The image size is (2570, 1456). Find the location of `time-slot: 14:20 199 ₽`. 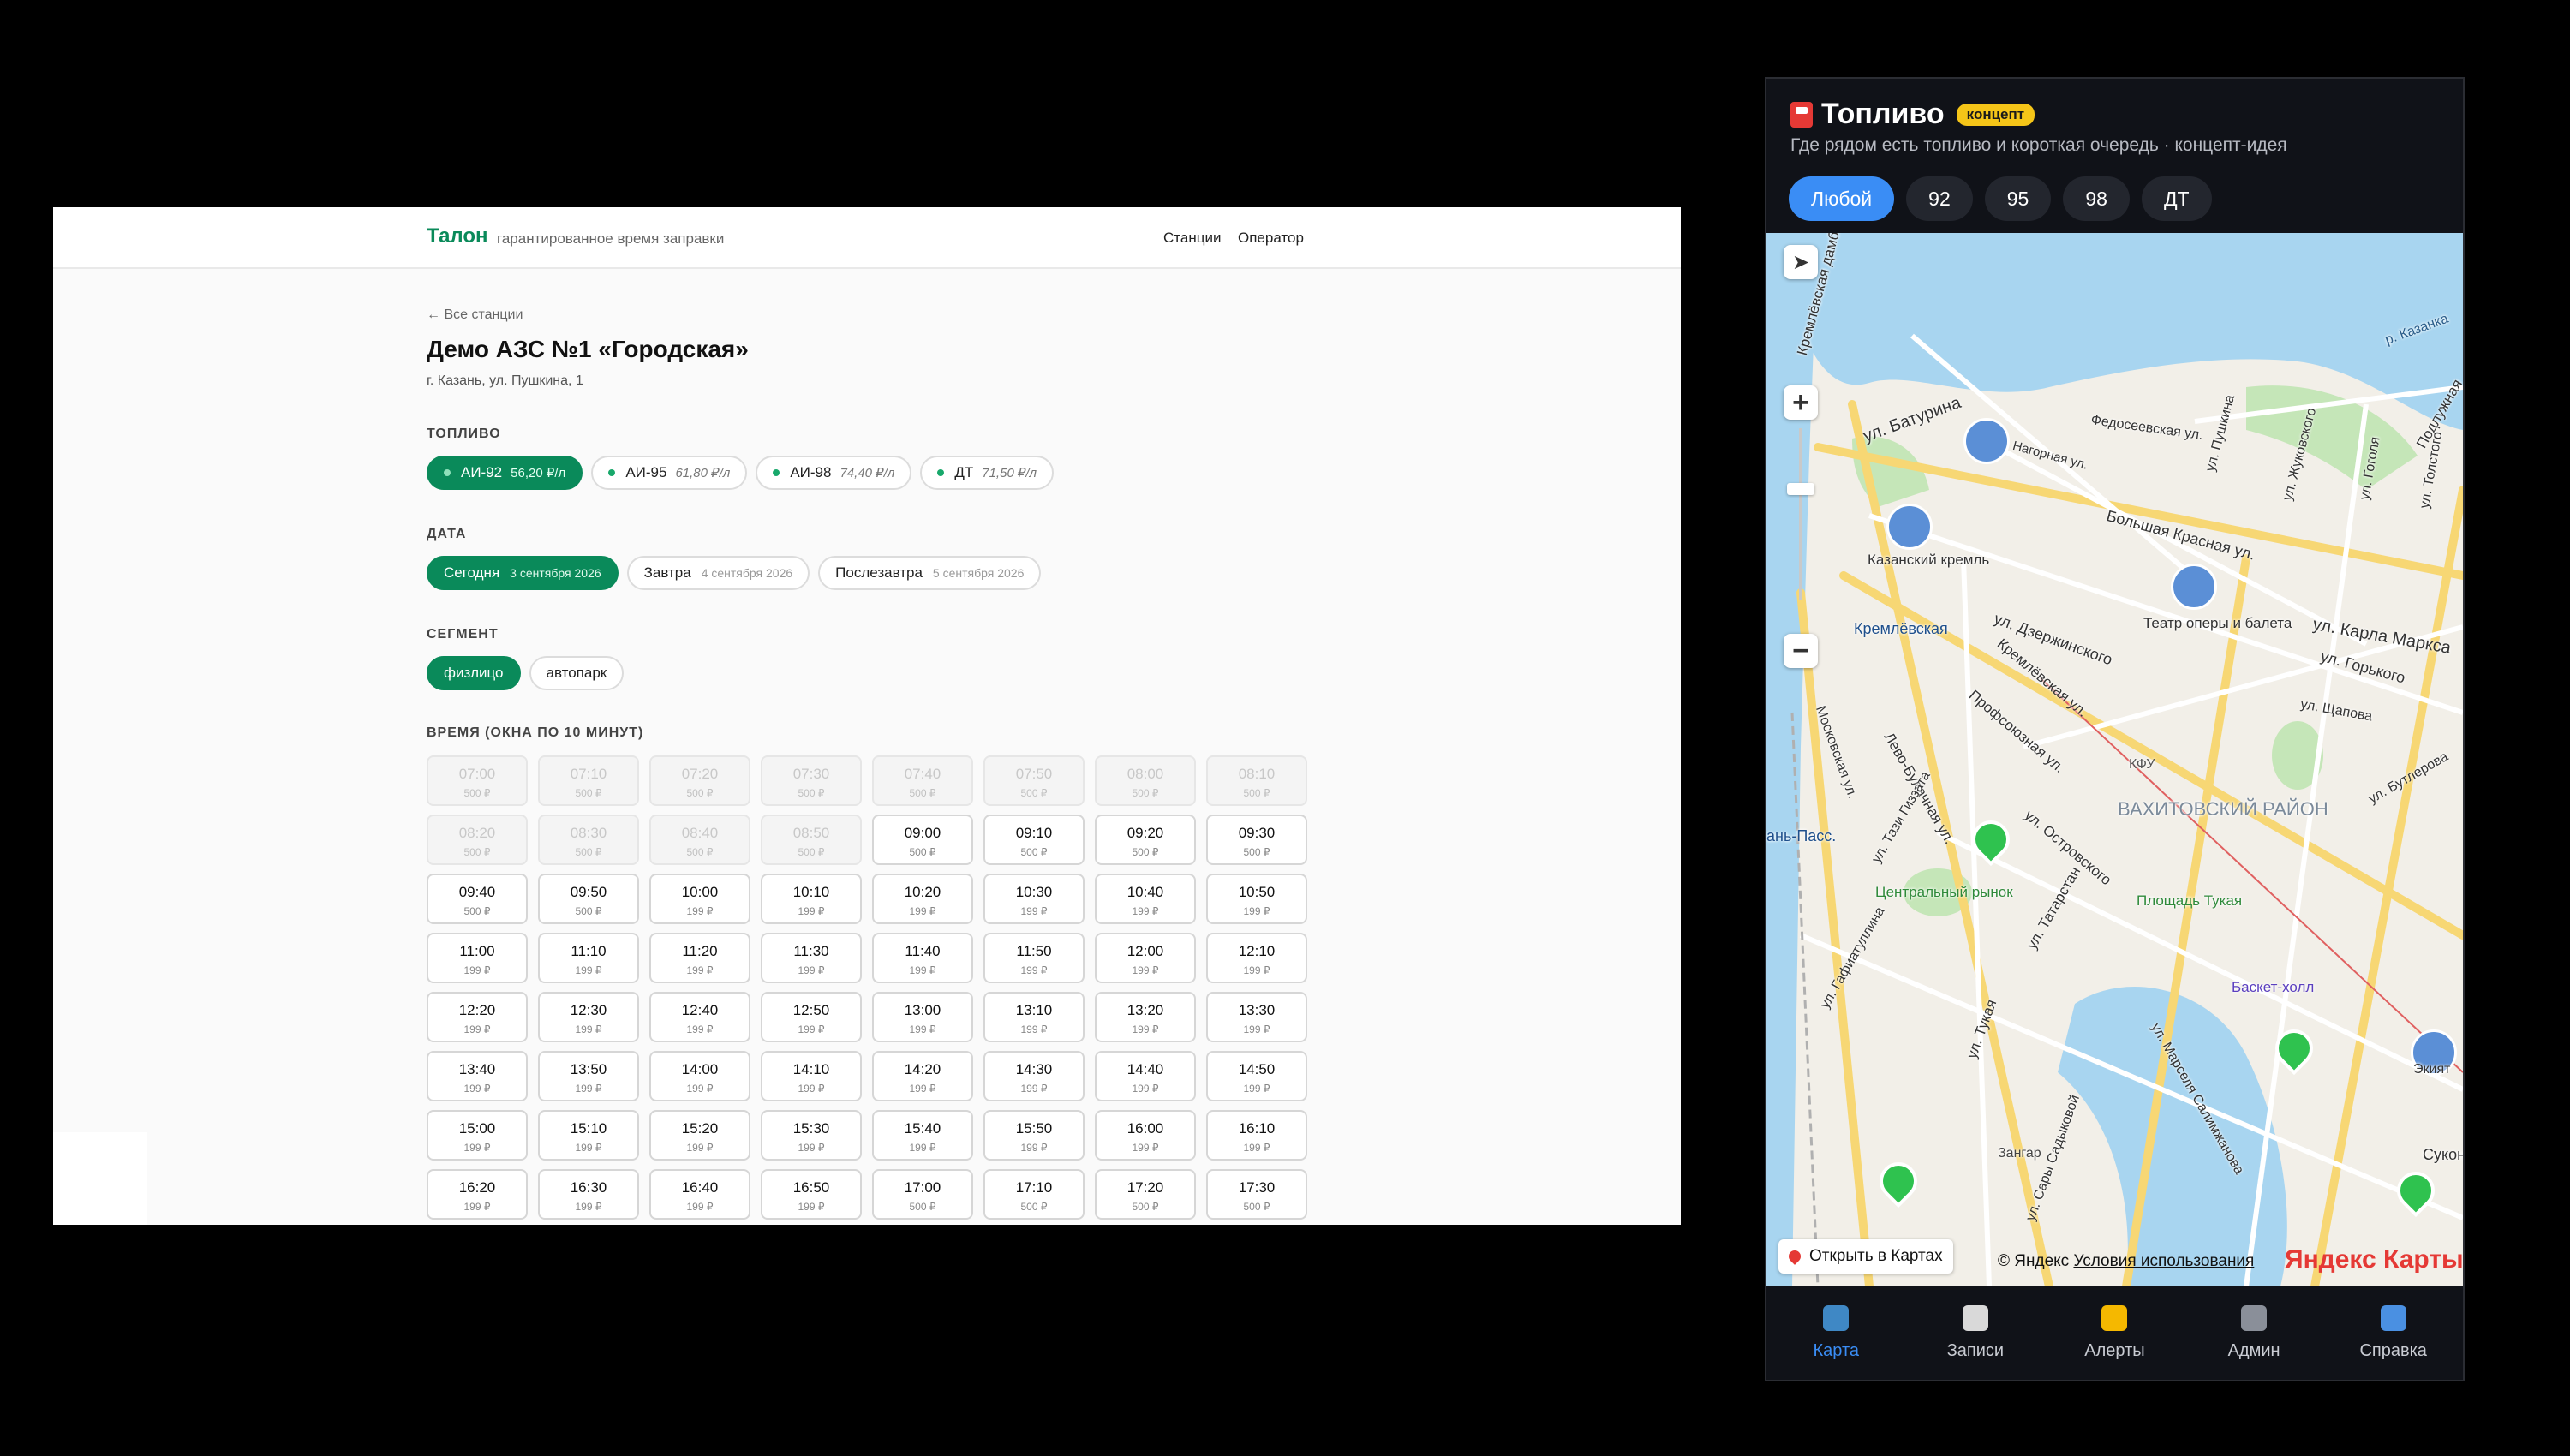

time-slot: 14:20 199 ₽ is located at coordinates (923, 1076).